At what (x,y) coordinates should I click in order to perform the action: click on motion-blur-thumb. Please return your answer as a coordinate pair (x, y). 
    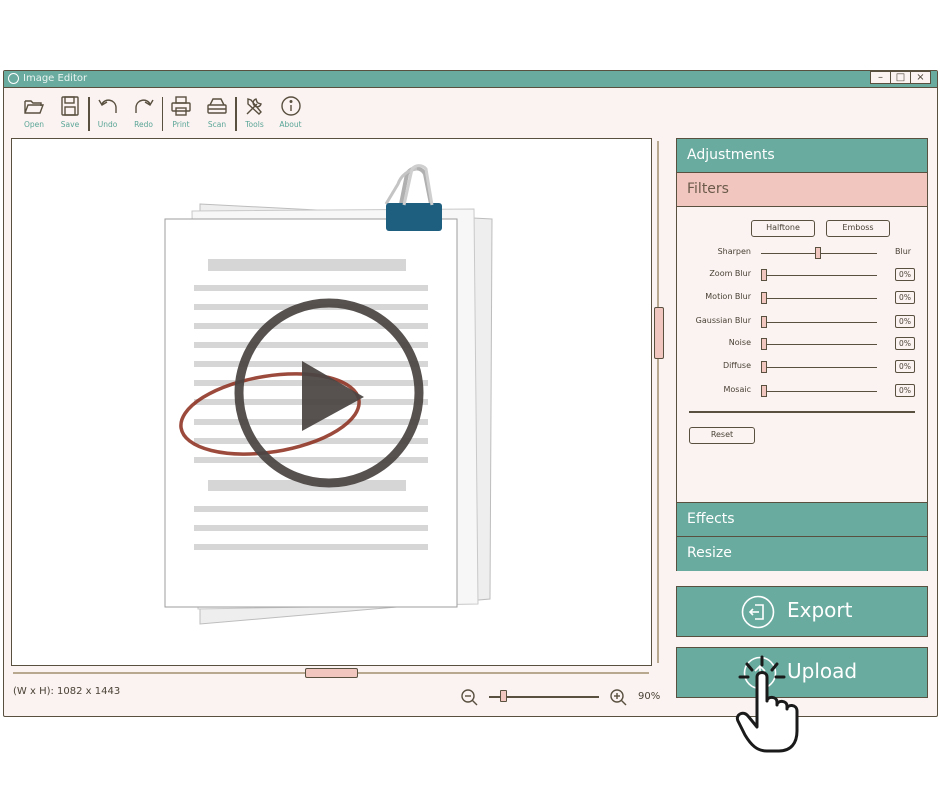
    Looking at the image, I should click on (764, 298).